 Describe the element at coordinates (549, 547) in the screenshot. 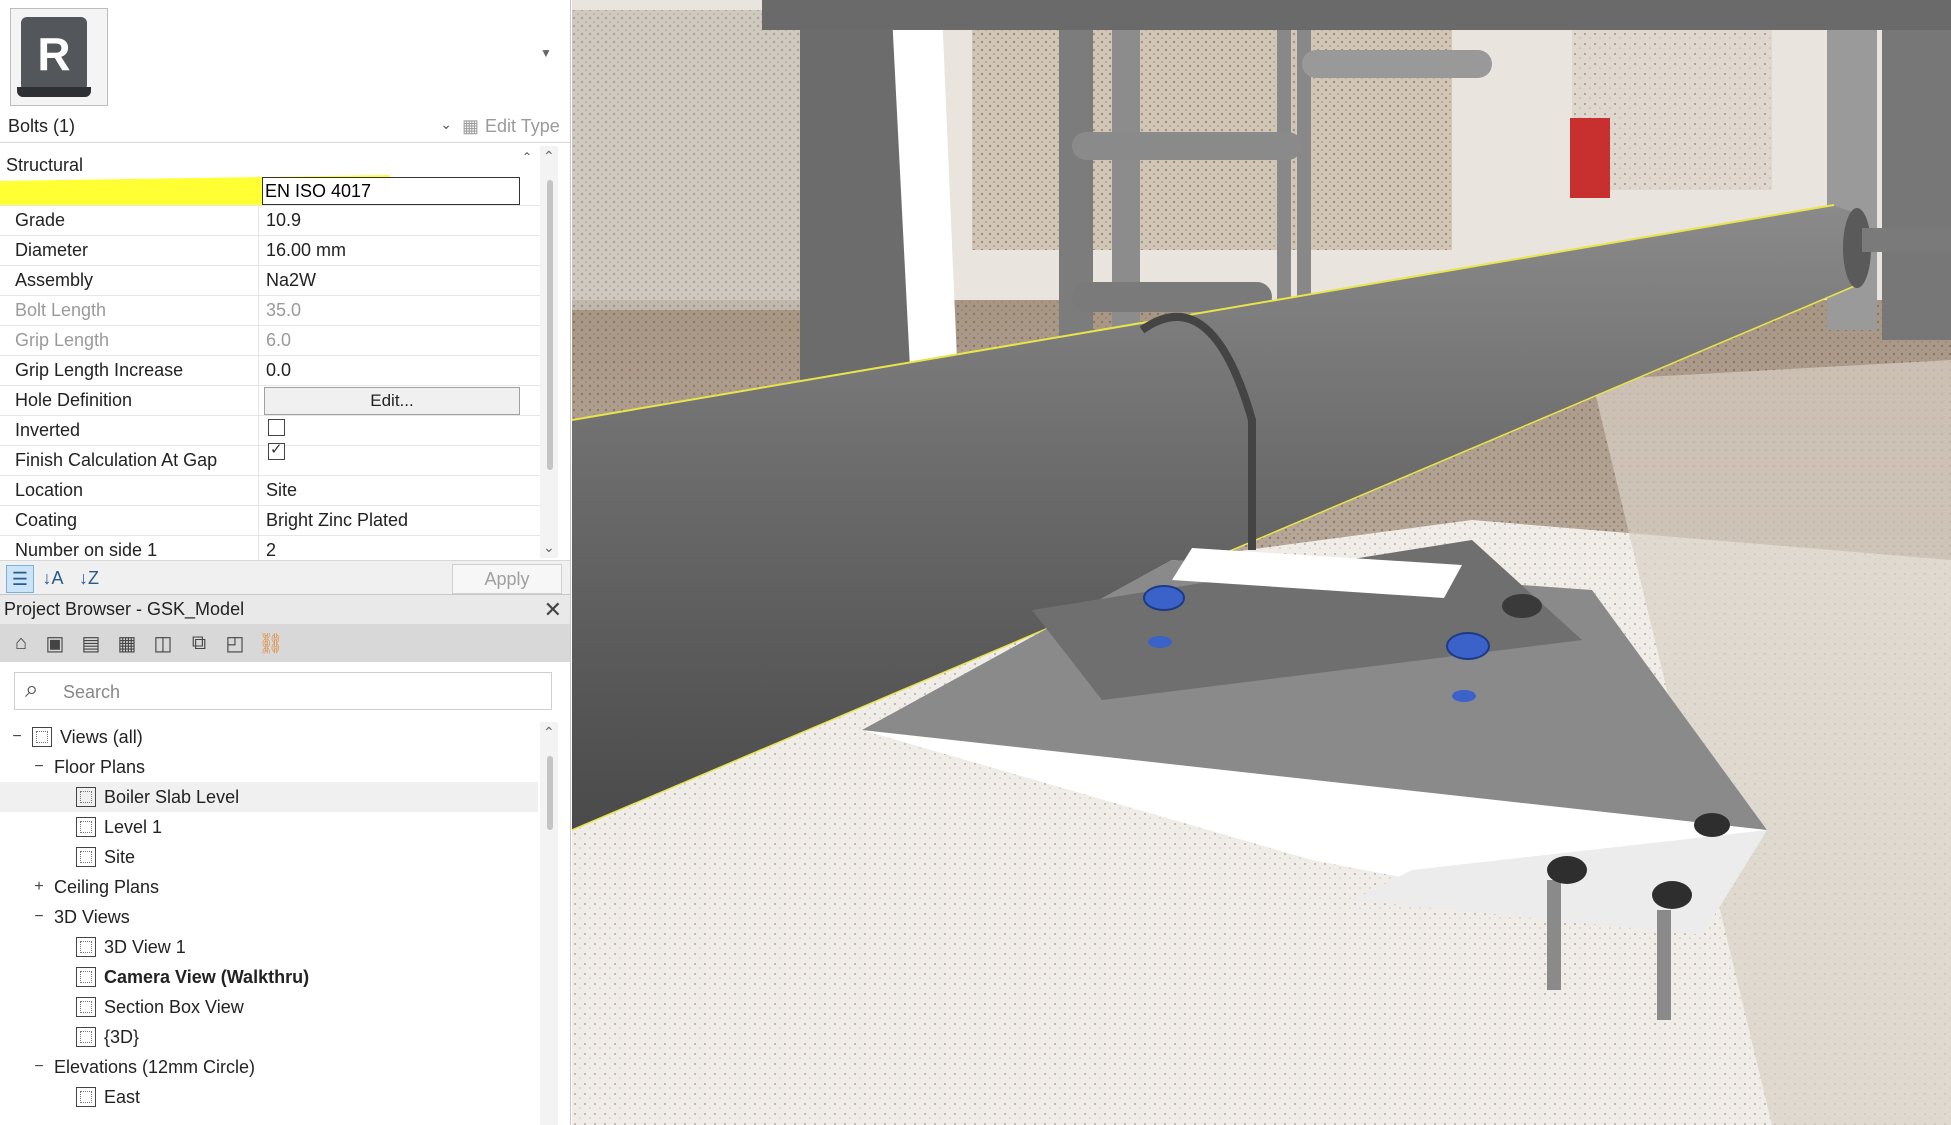

I see `scroll-down-icon: ⌄` at that location.